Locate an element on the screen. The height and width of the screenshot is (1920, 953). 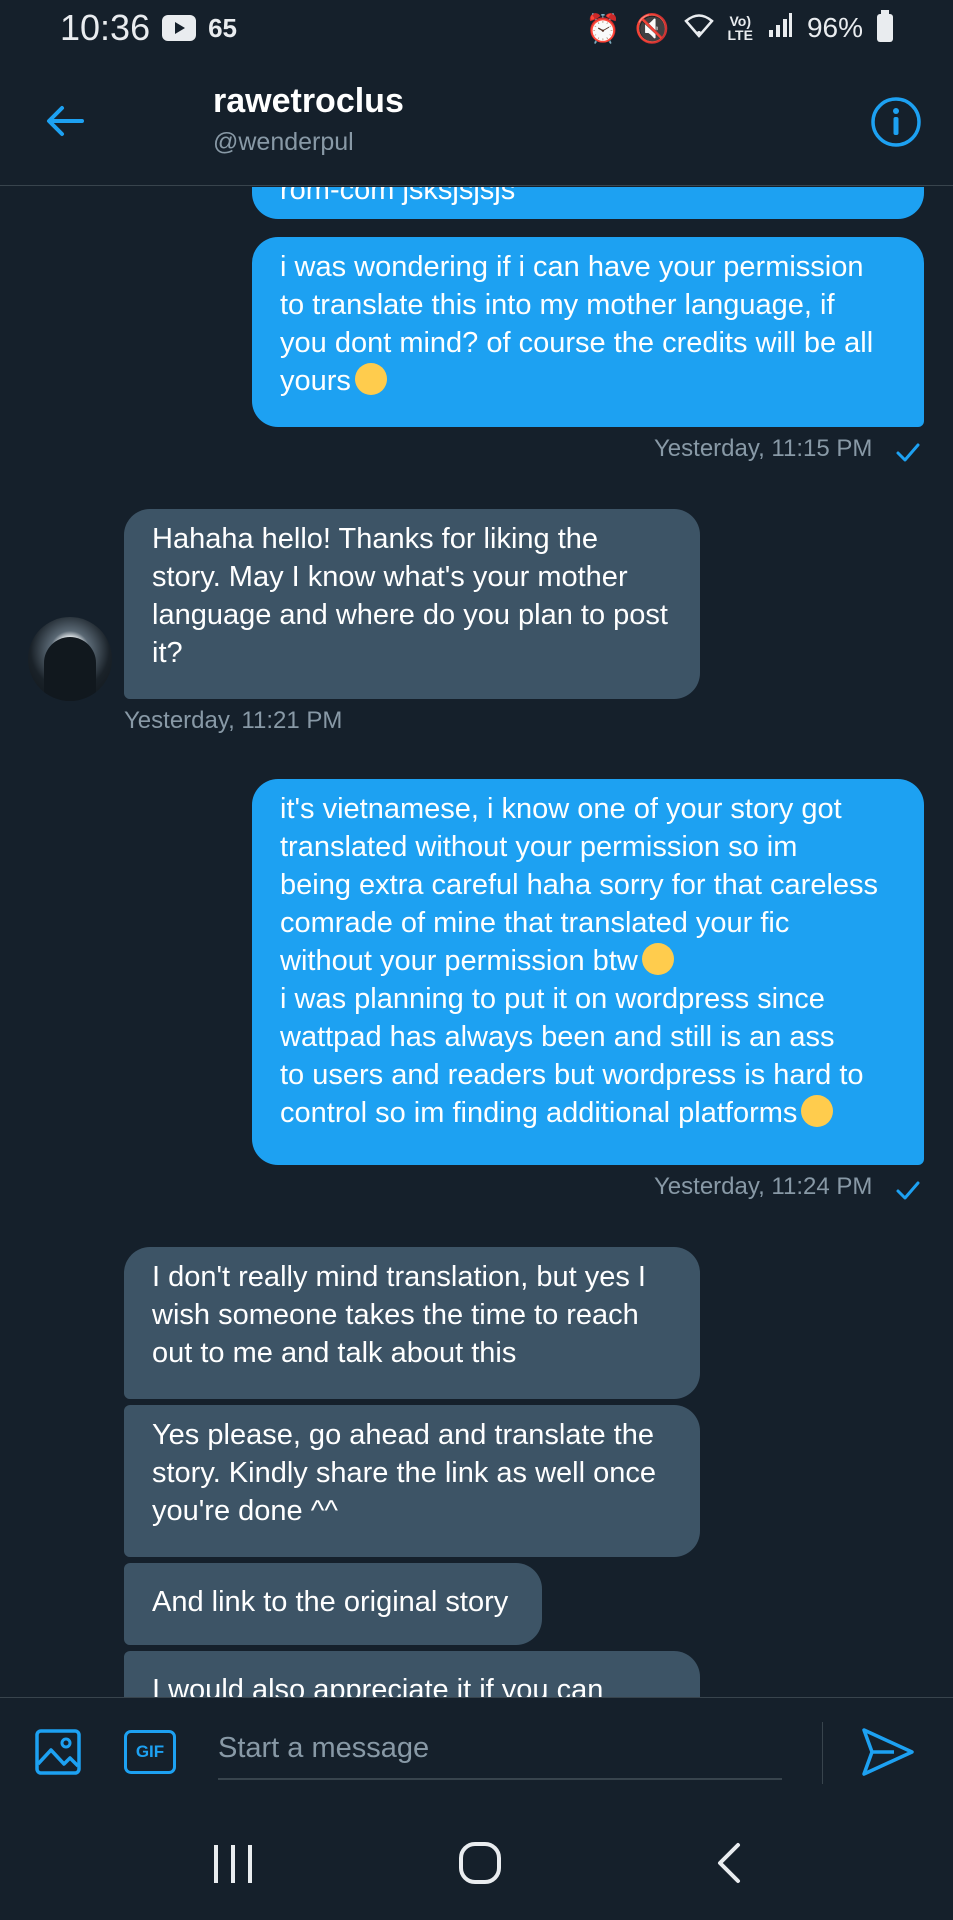
message-input is located at coordinates (500, 1749).